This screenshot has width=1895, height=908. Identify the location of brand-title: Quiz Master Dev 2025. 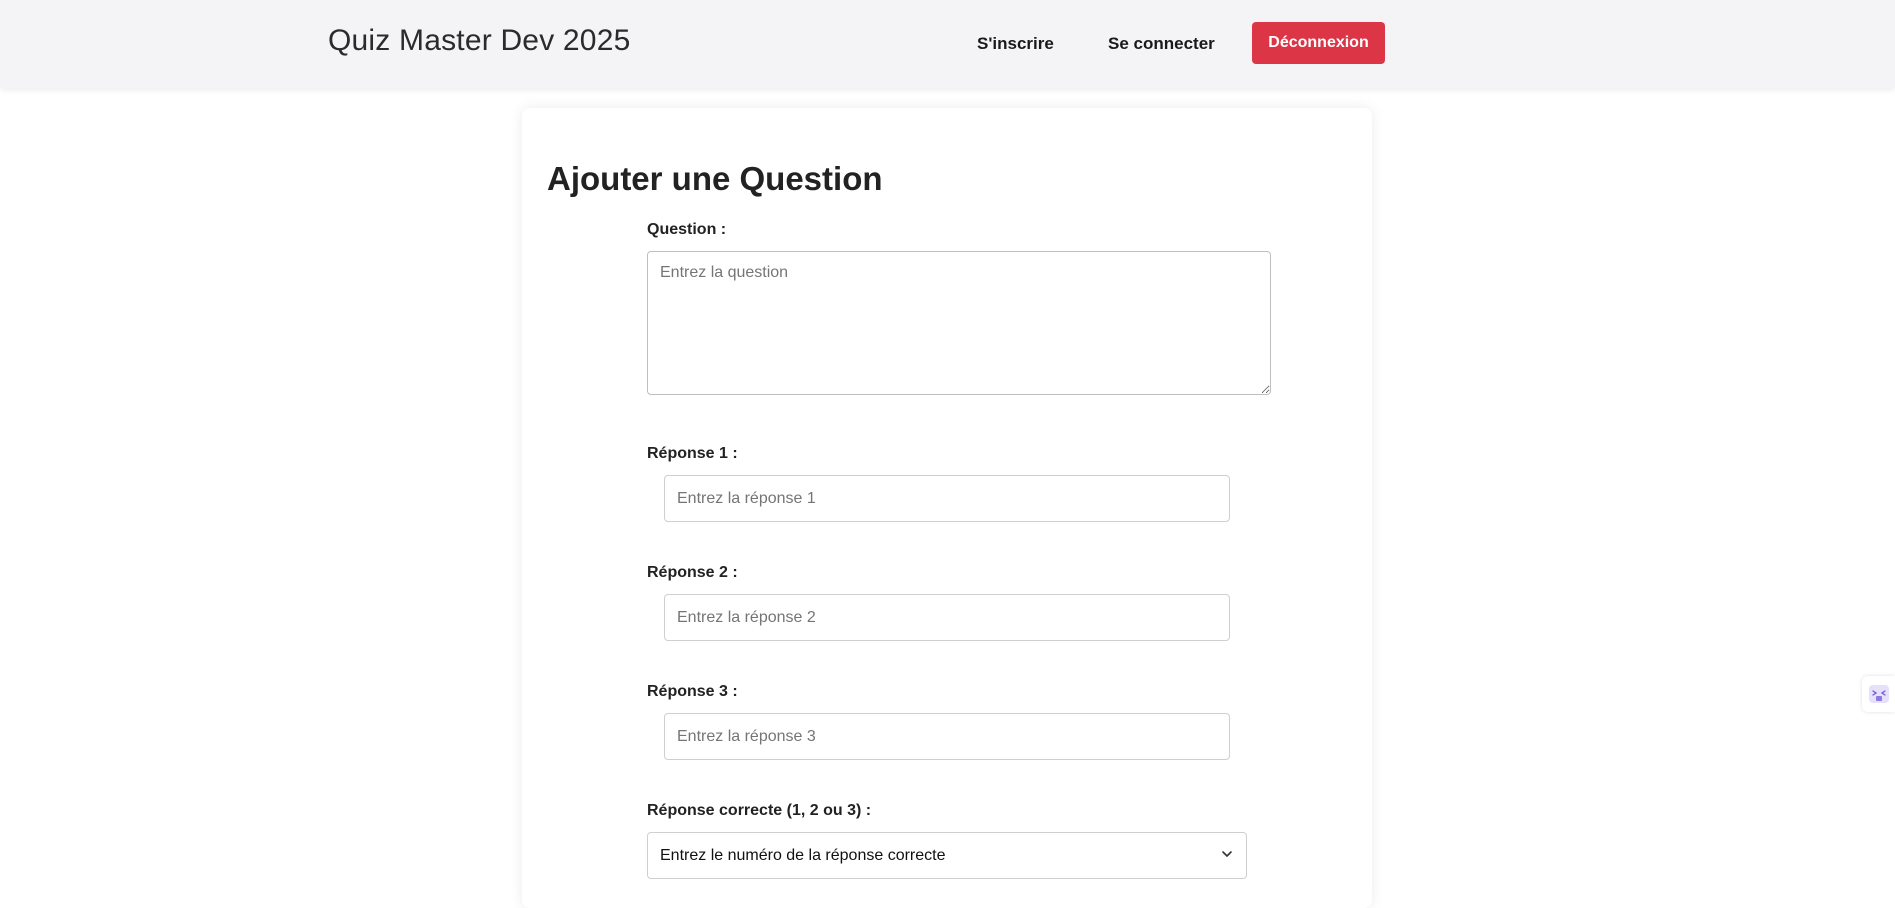
(479, 41).